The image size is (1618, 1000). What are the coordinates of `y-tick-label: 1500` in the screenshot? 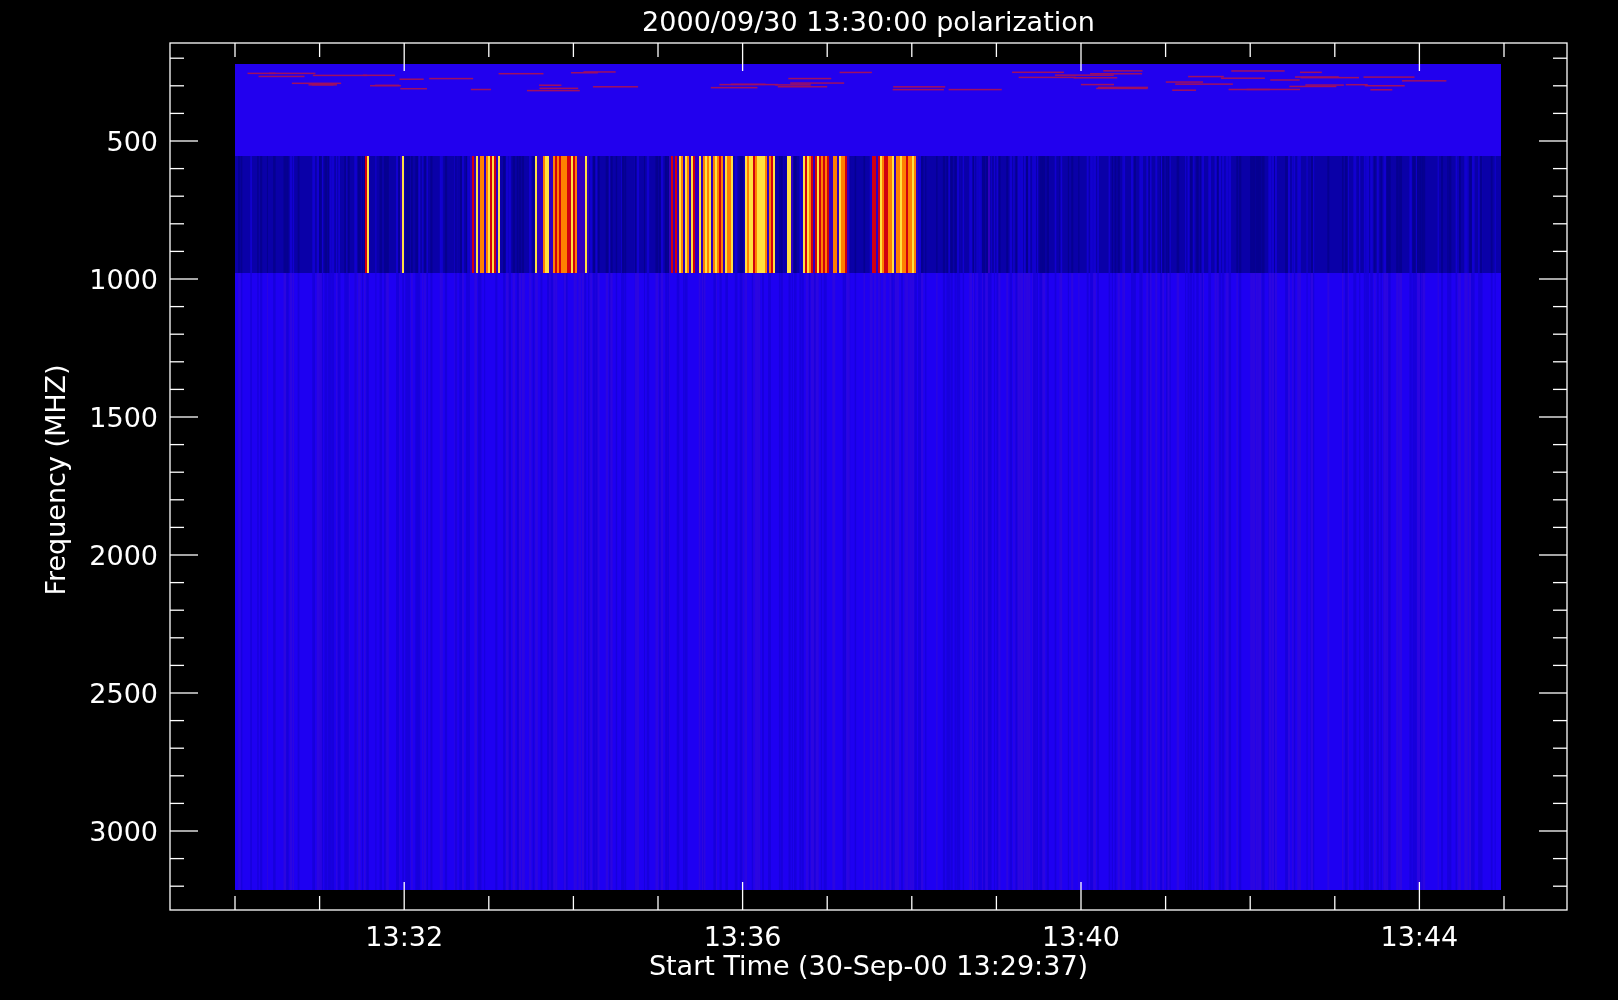 It's located at (123, 417).